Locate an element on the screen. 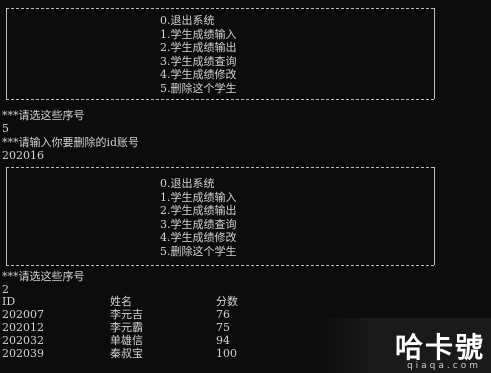 This screenshot has width=491, height=373. cell-id: 202007 is located at coordinates (23, 314).